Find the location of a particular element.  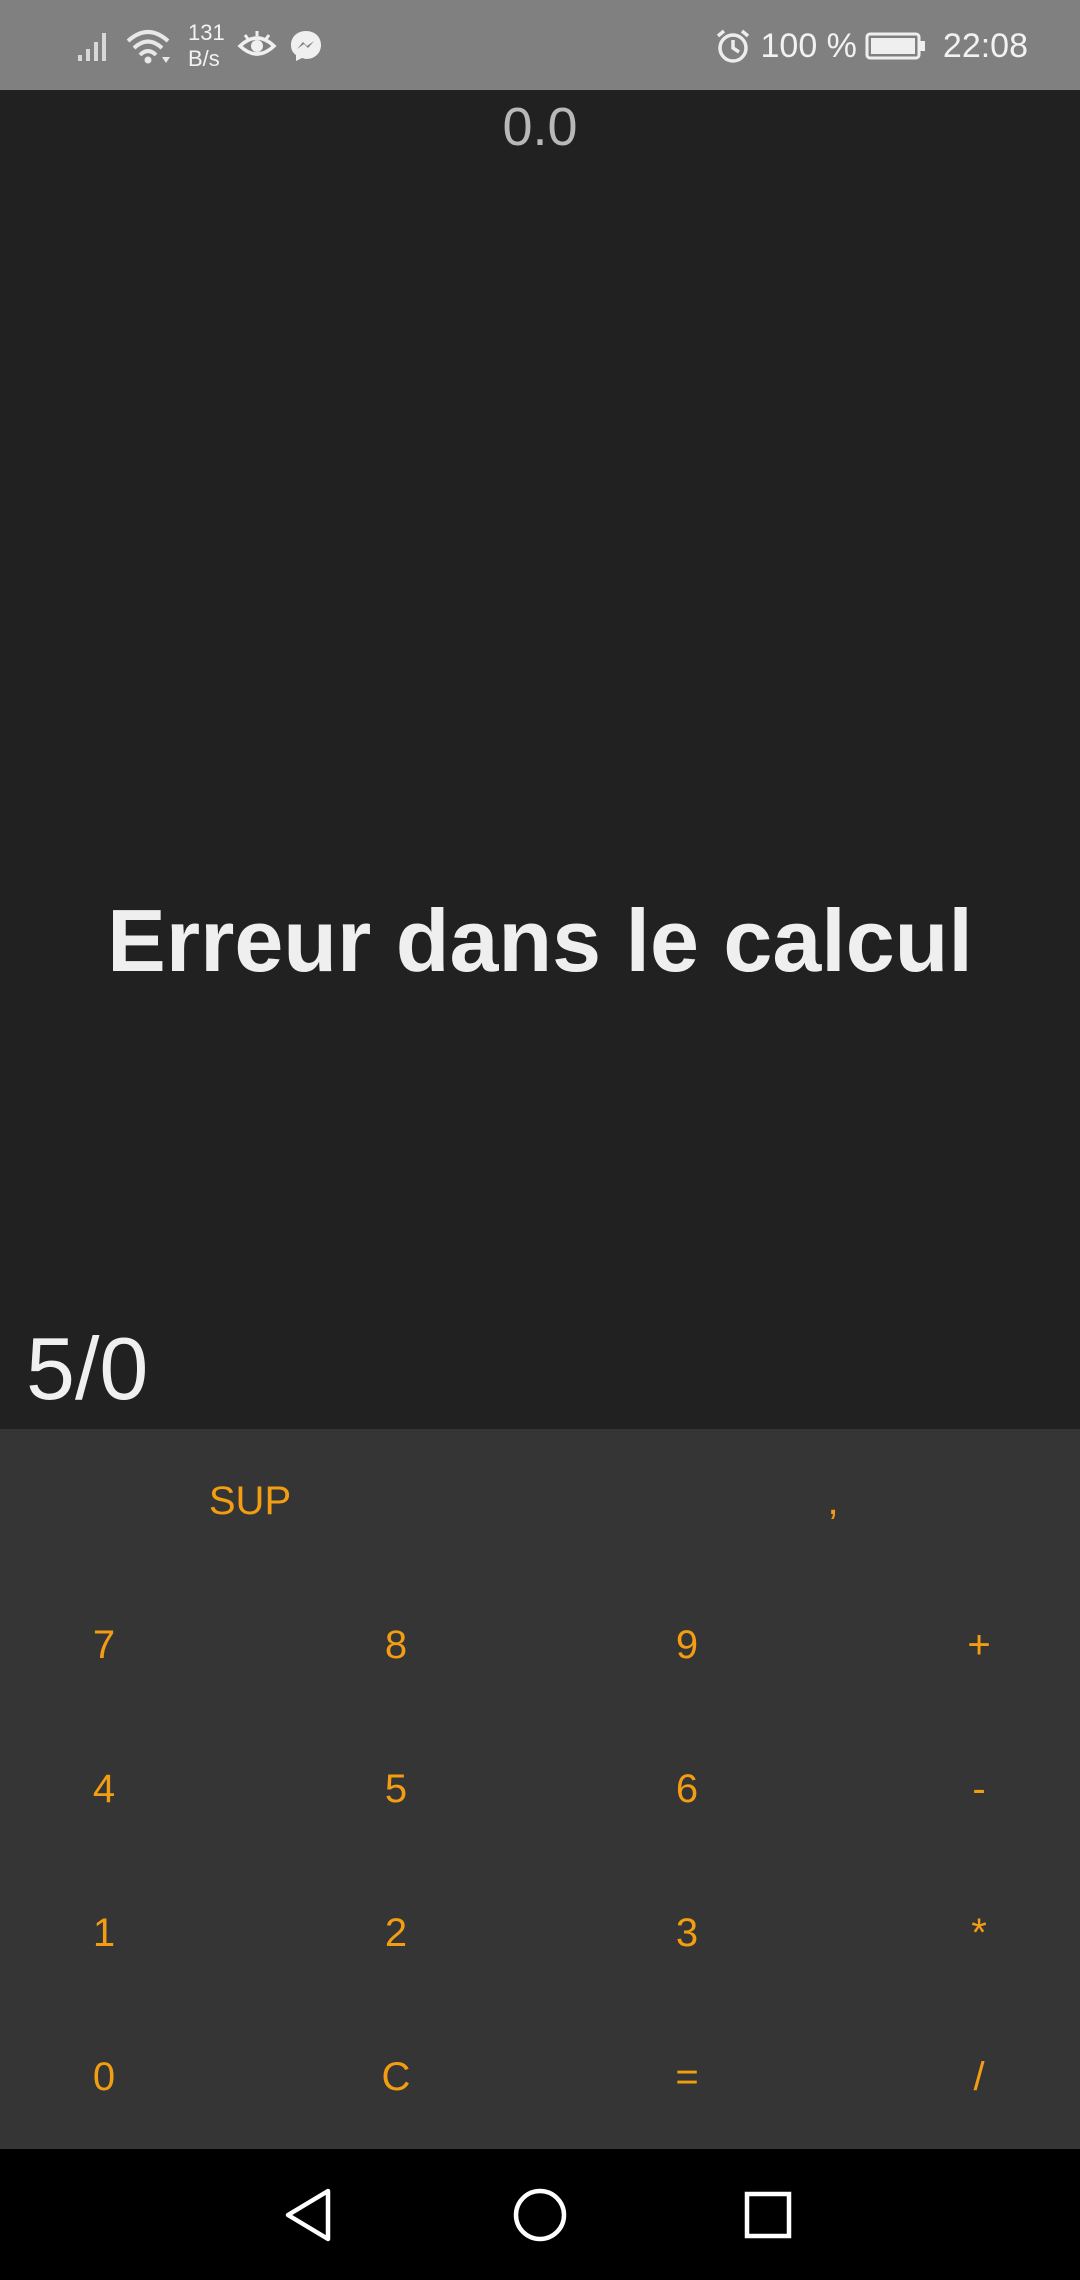

status-bar-left: 131 B/s is located at coordinates (199, 46).